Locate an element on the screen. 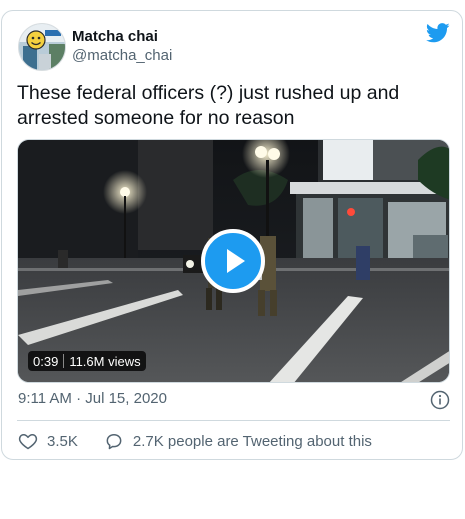 This screenshot has height=519, width=465. heart-icon is located at coordinates (28, 442).